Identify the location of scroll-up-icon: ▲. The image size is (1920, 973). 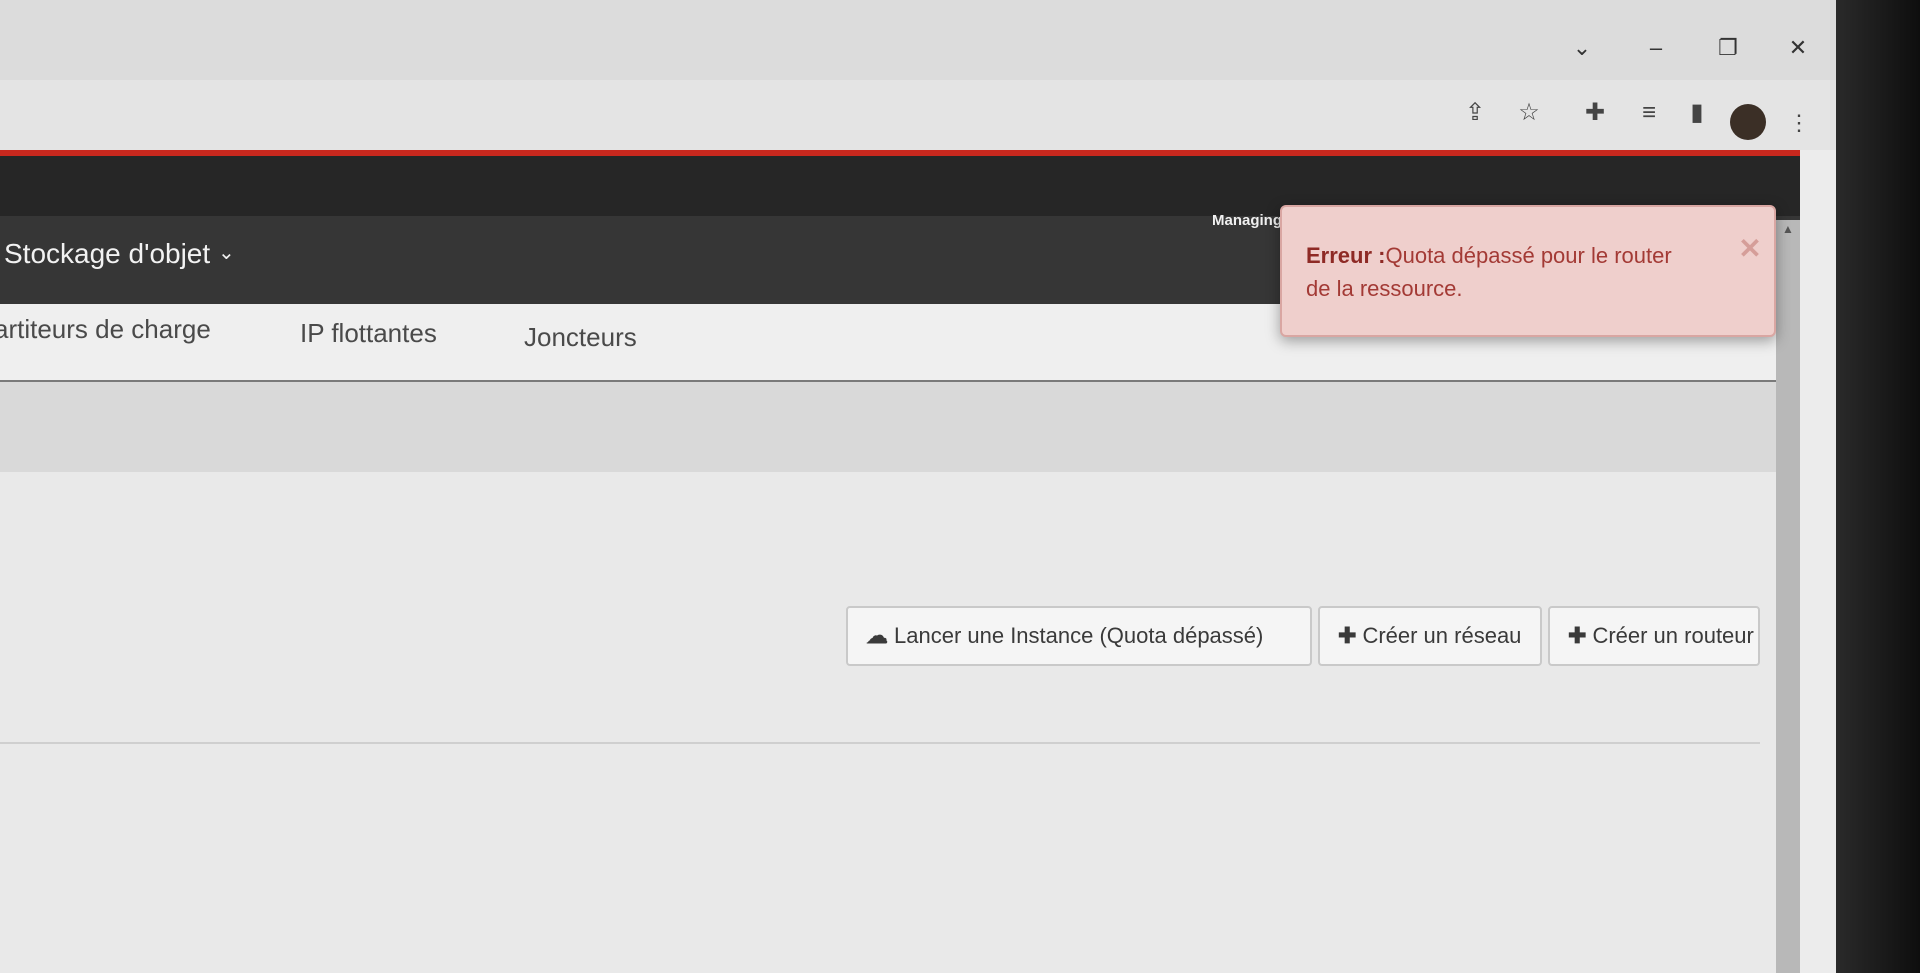
(1788, 229).